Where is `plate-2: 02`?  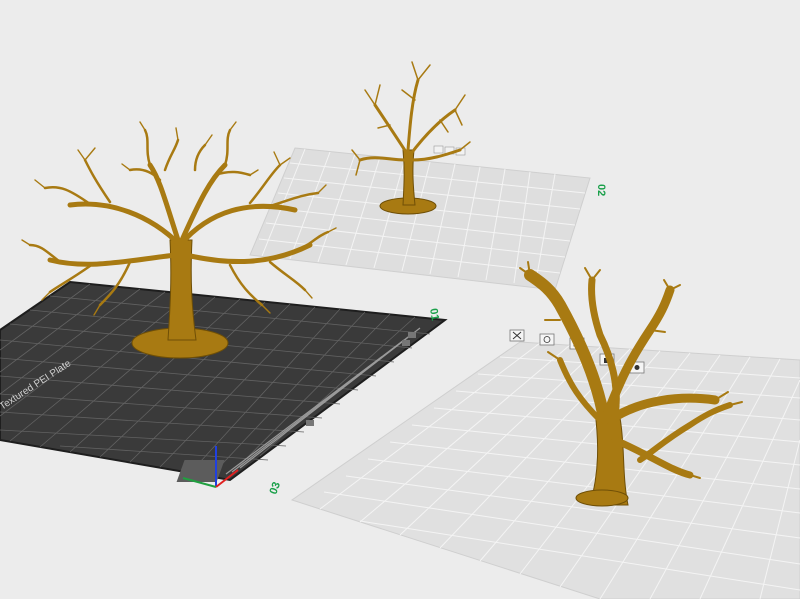
plate-2: 02 is located at coordinates (428, 218).